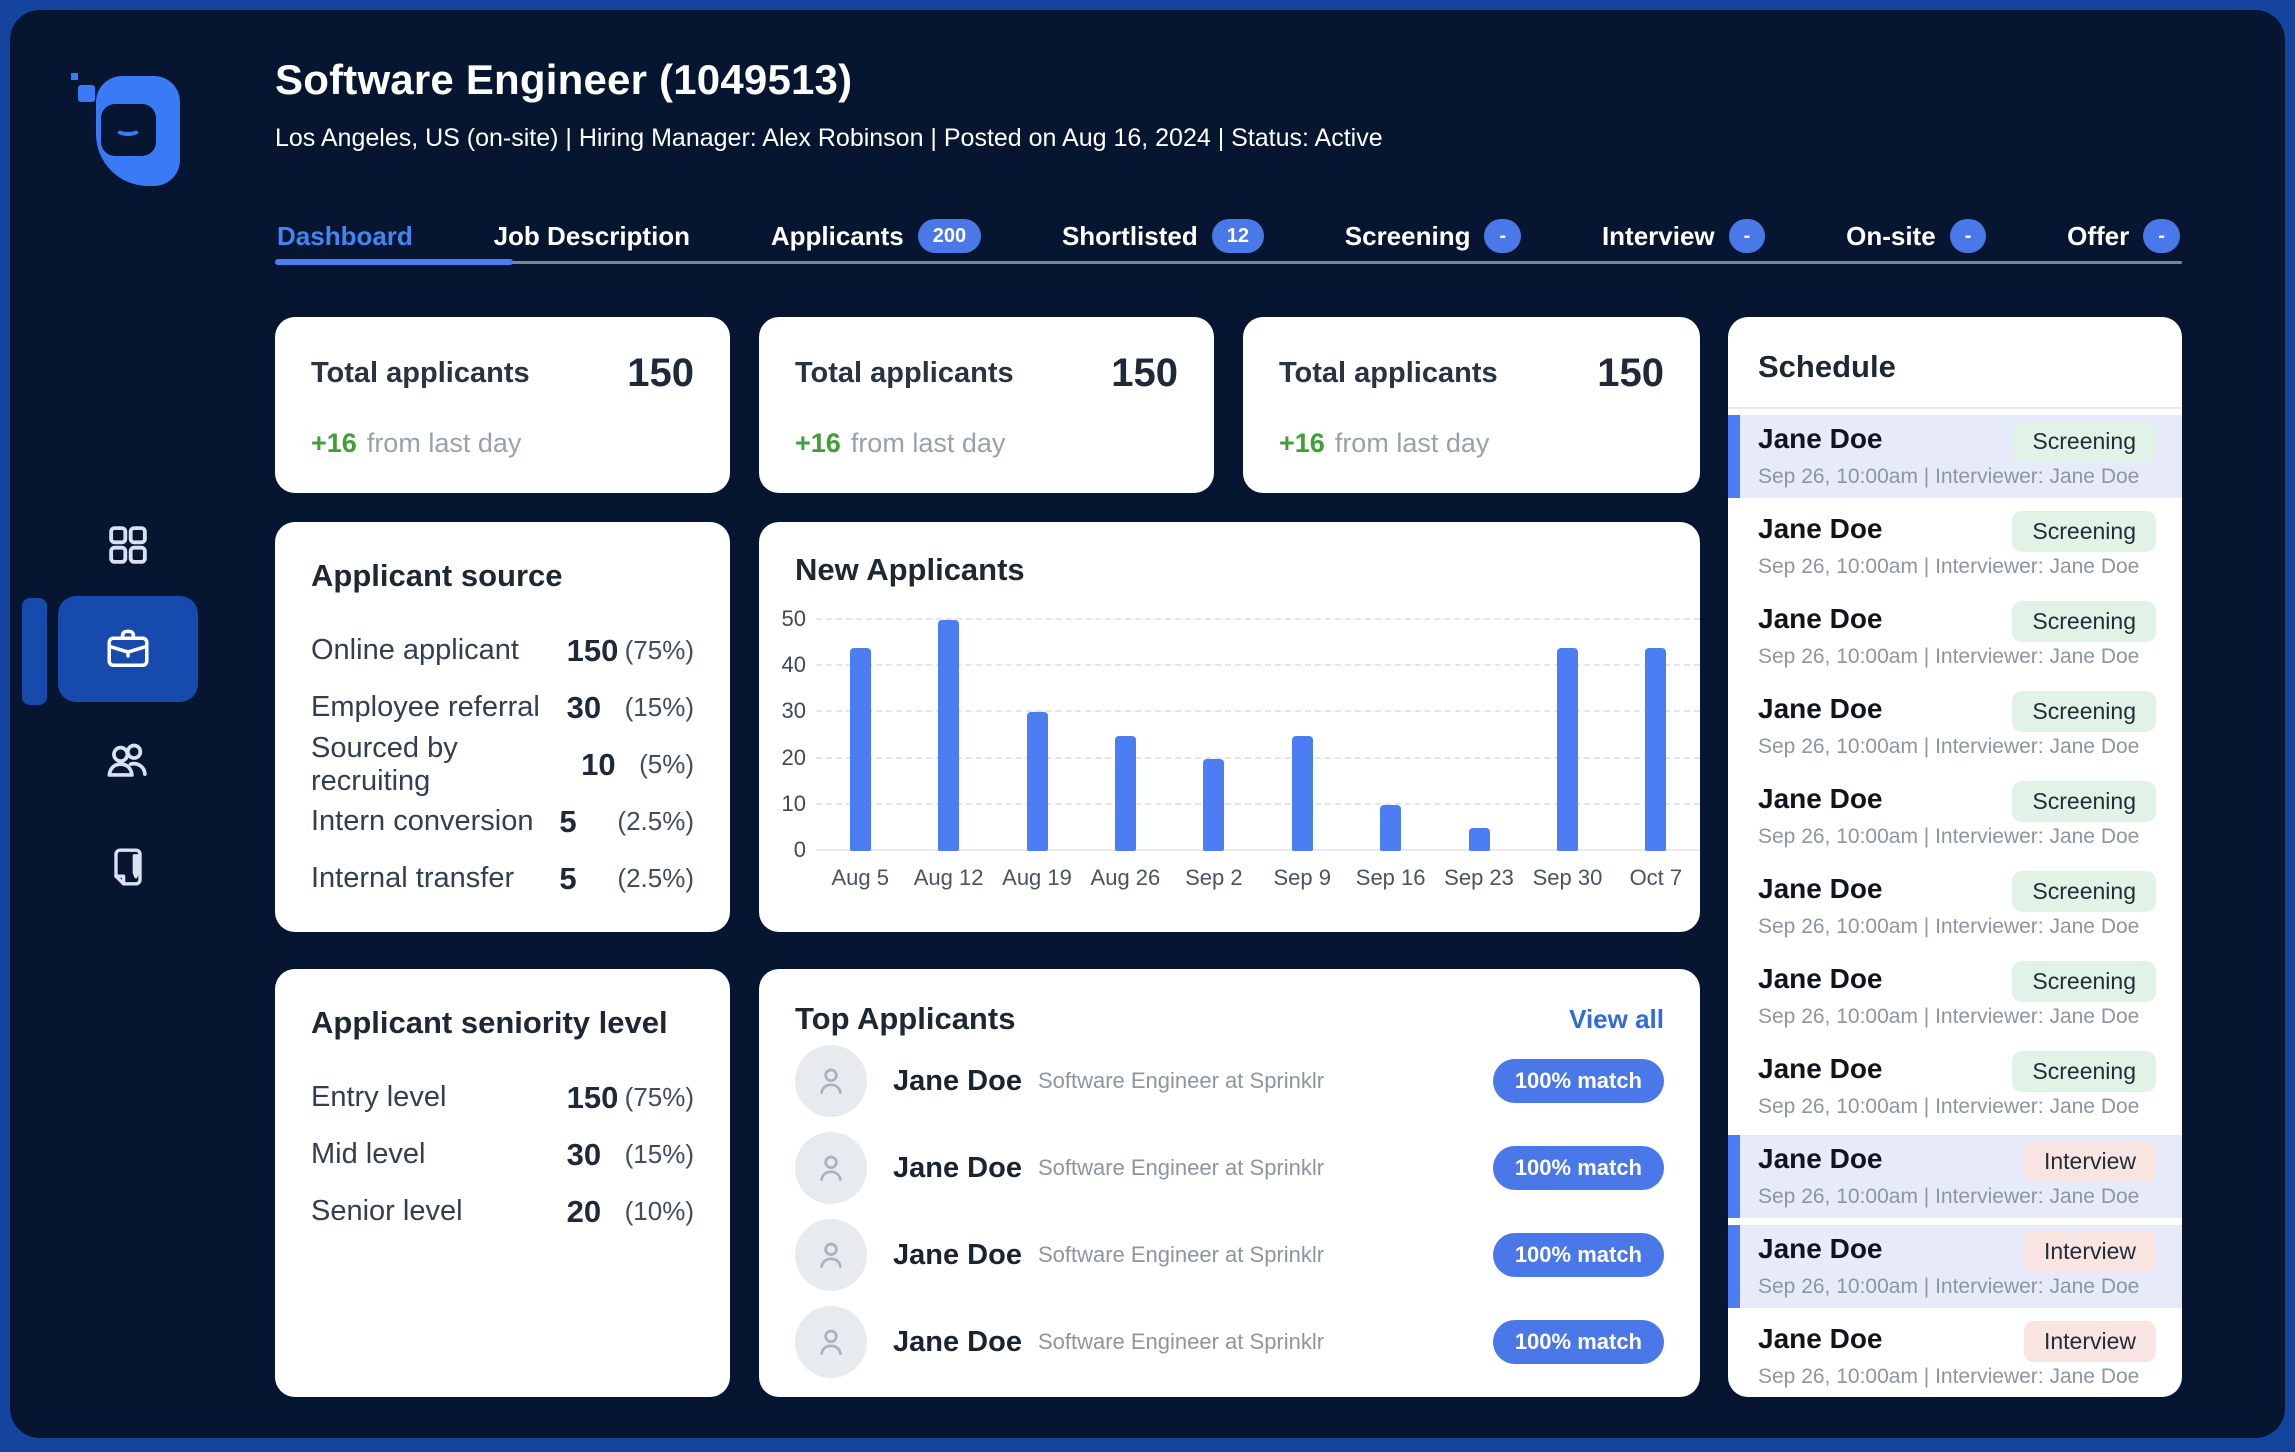  What do you see at coordinates (502, 1097) in the screenshot?
I see `seniority-row: Entry level 150 (75%)` at bounding box center [502, 1097].